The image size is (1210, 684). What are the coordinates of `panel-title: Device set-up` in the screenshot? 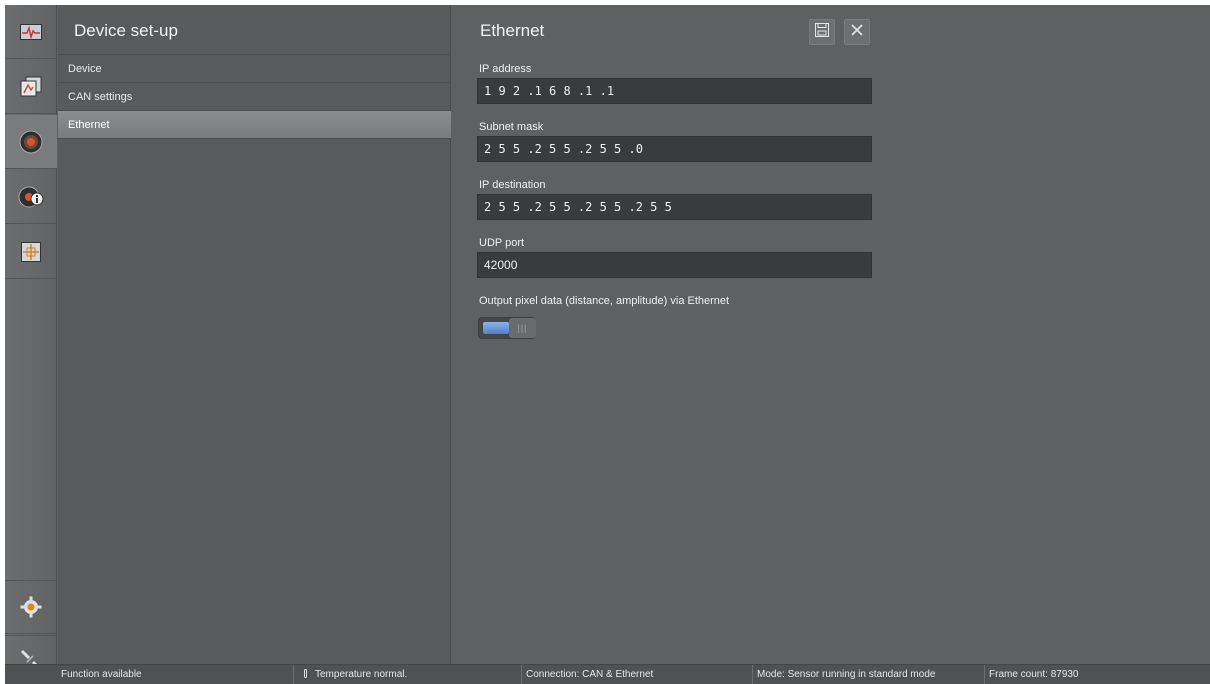 It's located at (126, 30).